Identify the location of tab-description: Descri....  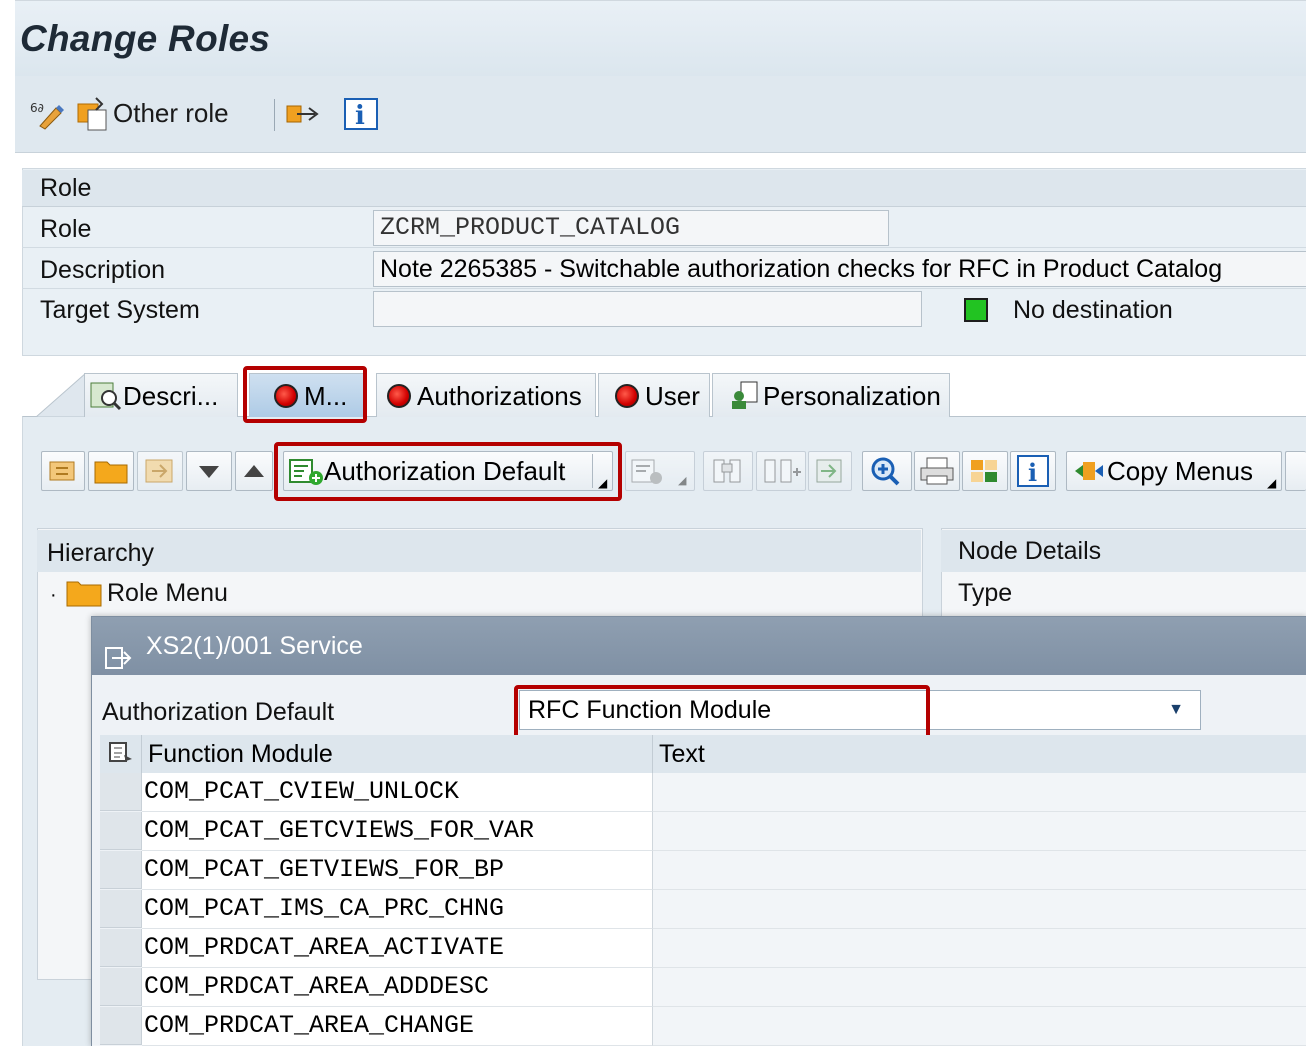
(161, 395).